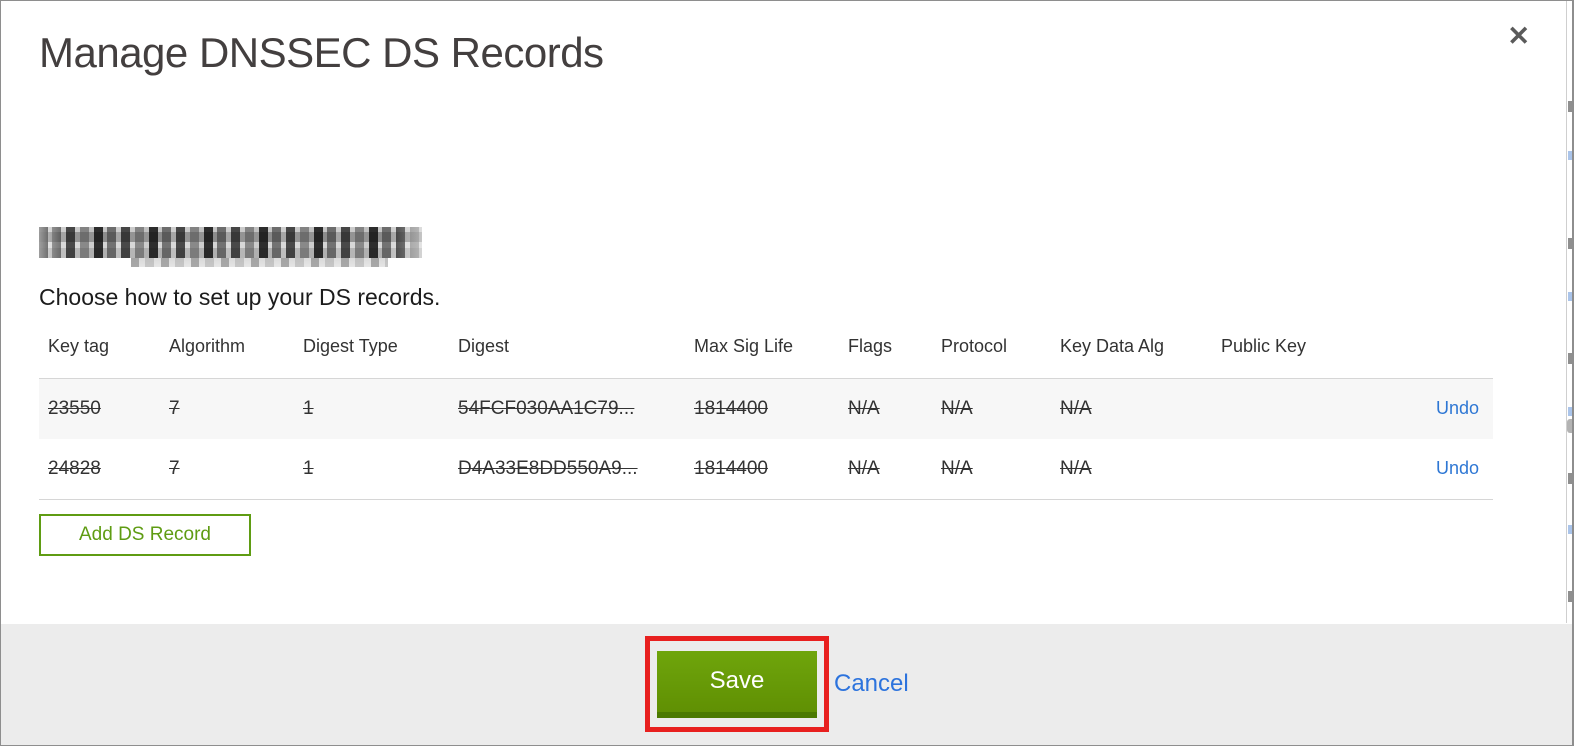 Image resolution: width=1574 pixels, height=746 pixels. What do you see at coordinates (207, 346) in the screenshot?
I see `column-header-algorithm: Algorithm` at bounding box center [207, 346].